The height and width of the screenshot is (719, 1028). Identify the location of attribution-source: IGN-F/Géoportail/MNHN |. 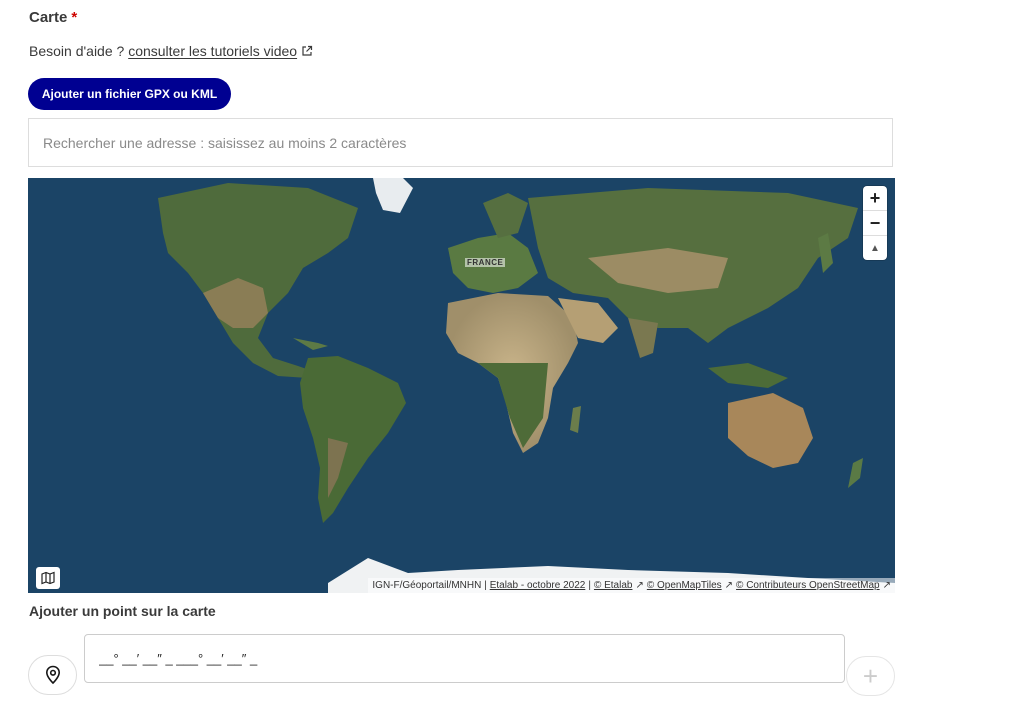
(429, 585).